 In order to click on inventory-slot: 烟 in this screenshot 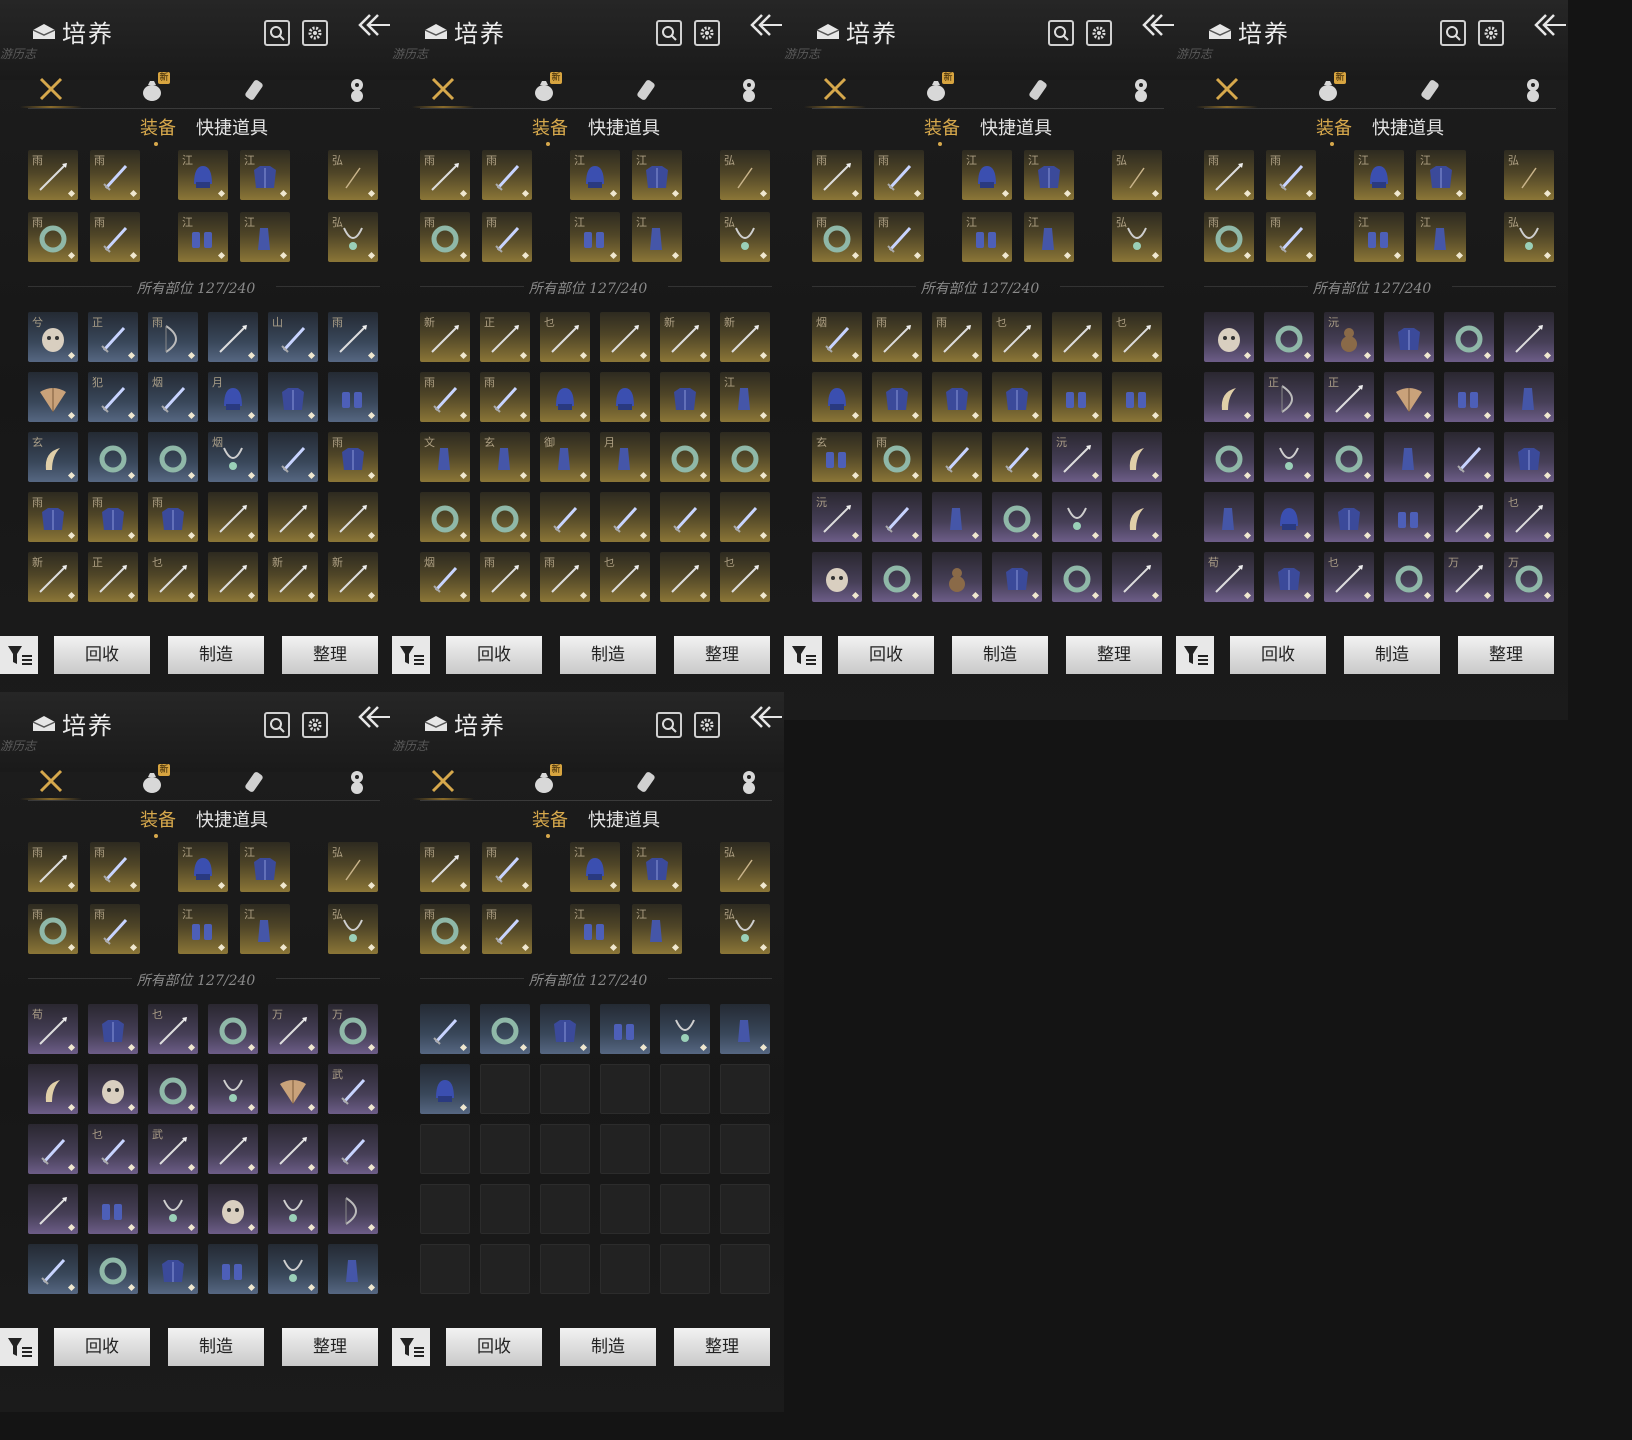, I will do `click(837, 337)`.